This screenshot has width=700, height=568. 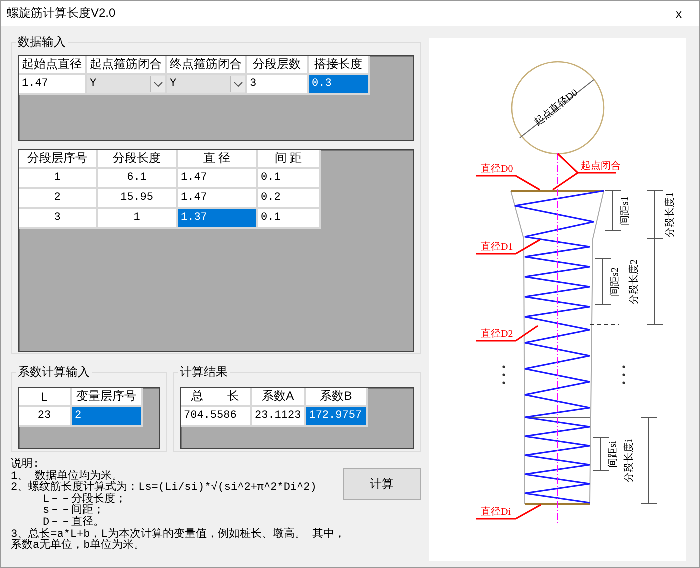 I want to click on diagram-label: 起点直径D0, so click(x=556, y=108).